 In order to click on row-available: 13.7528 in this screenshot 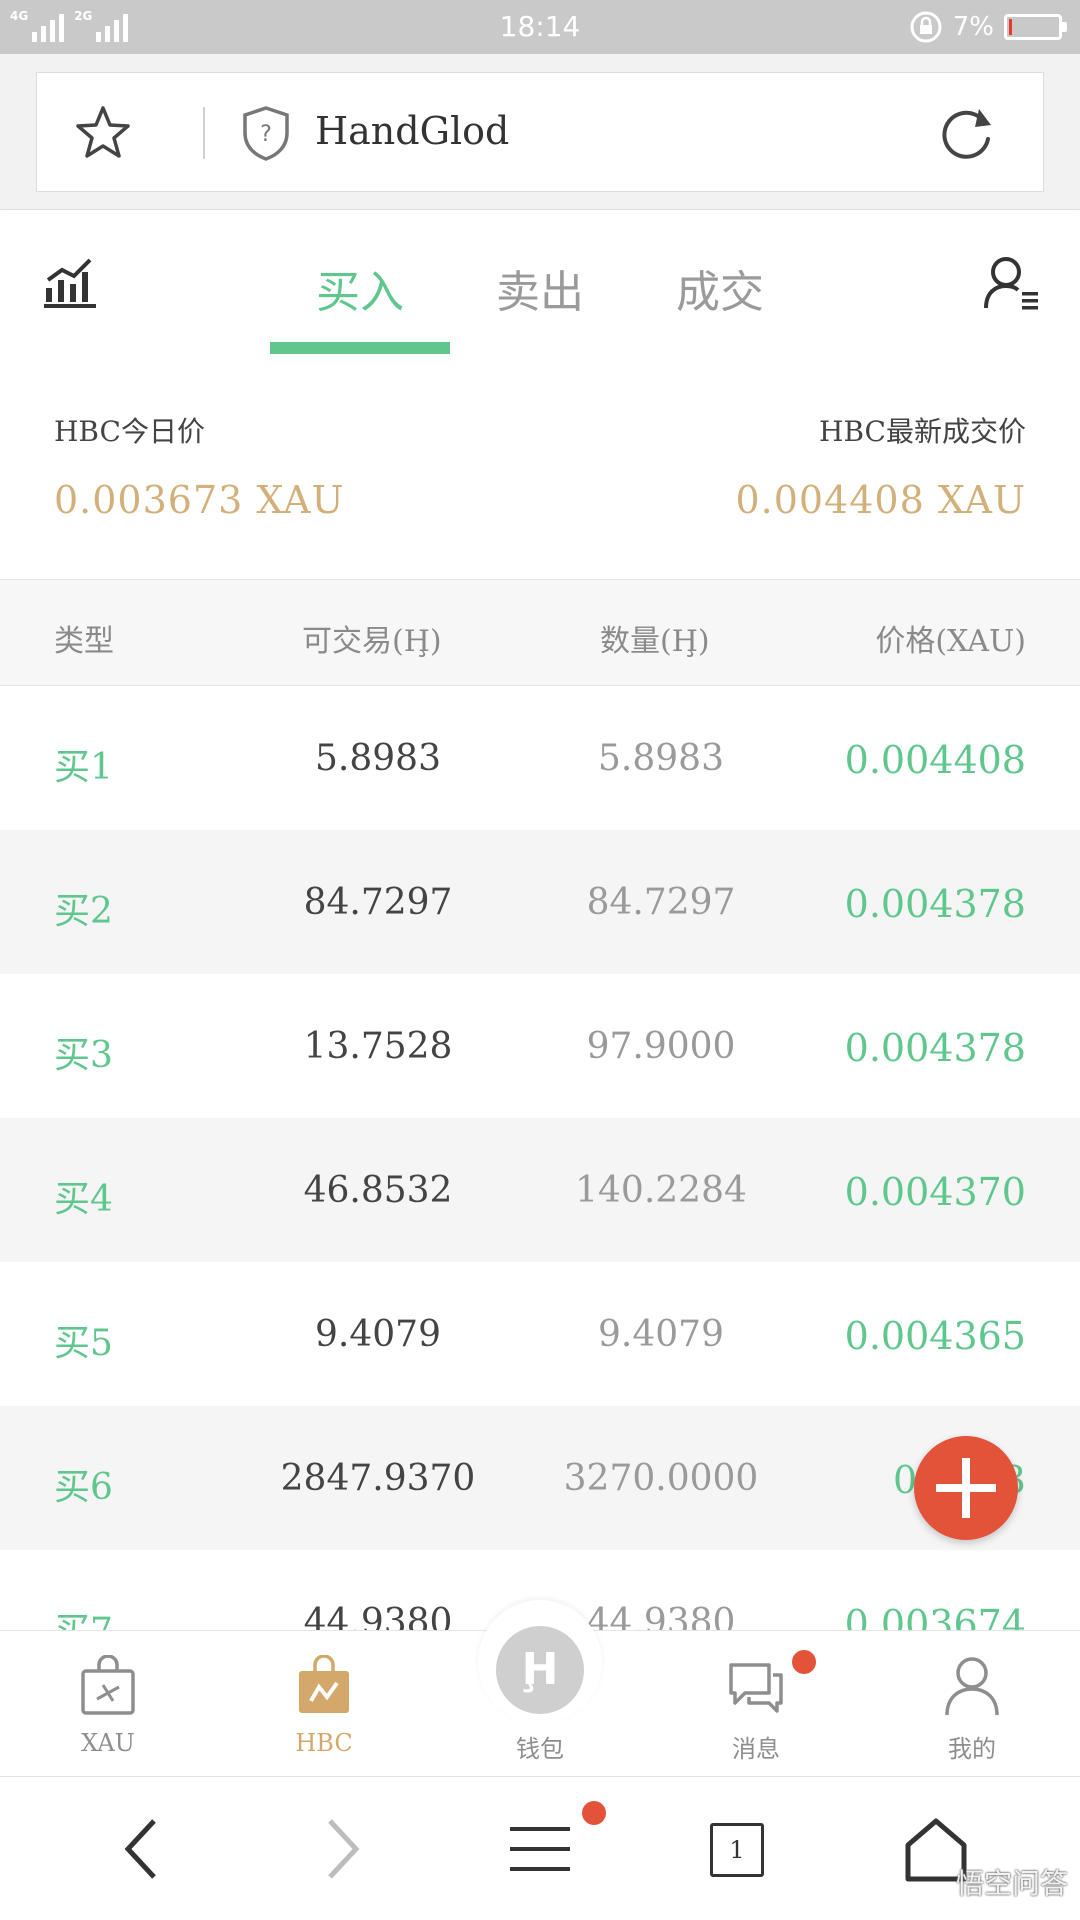, I will do `click(378, 1046)`.